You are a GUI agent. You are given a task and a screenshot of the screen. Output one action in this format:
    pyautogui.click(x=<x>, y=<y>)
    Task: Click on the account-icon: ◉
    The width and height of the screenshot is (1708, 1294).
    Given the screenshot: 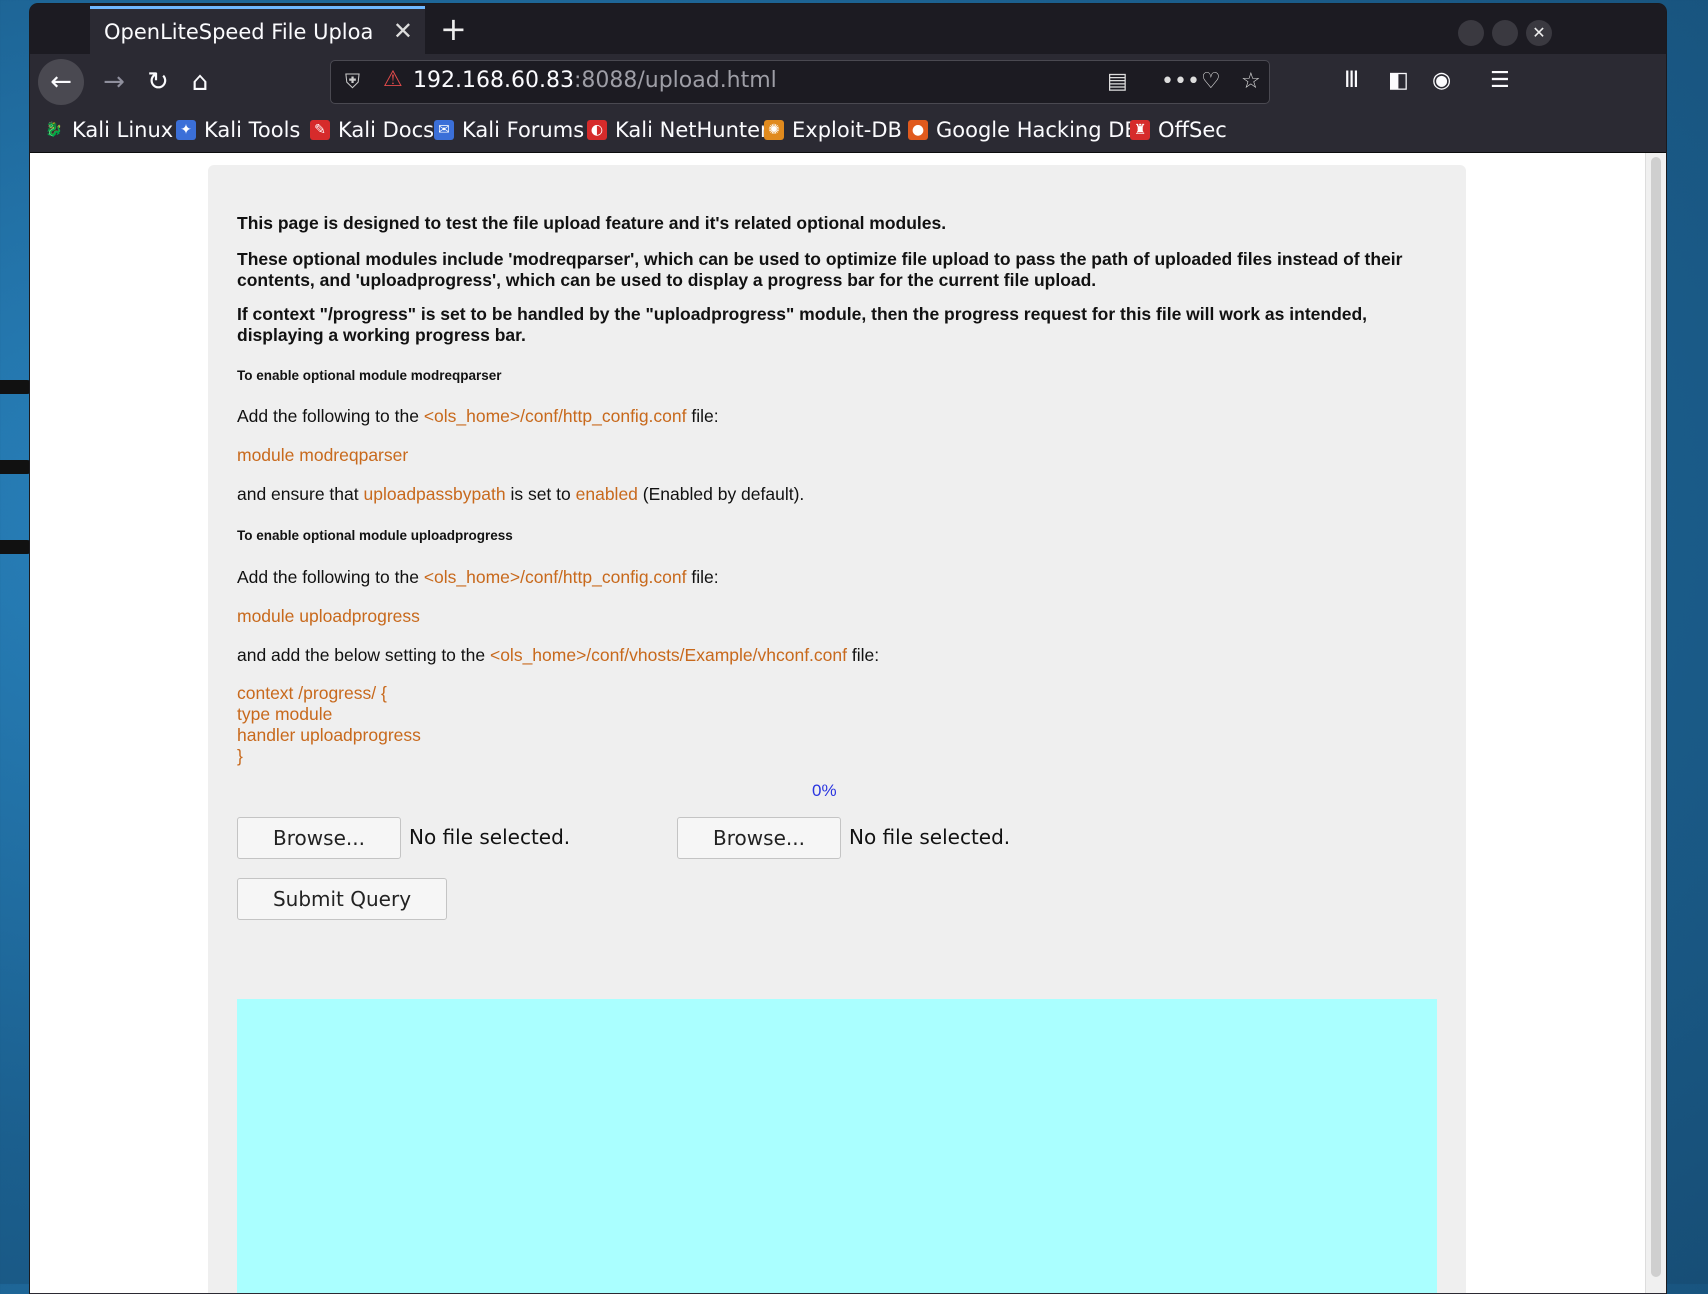 What is the action you would take?
    pyautogui.click(x=1441, y=80)
    